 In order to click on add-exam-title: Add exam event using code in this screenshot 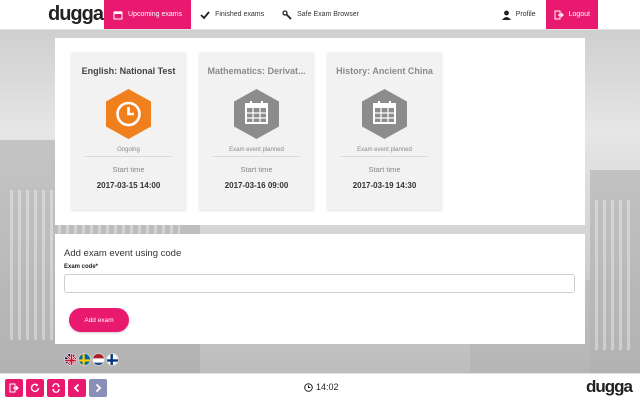, I will do `click(123, 253)`.